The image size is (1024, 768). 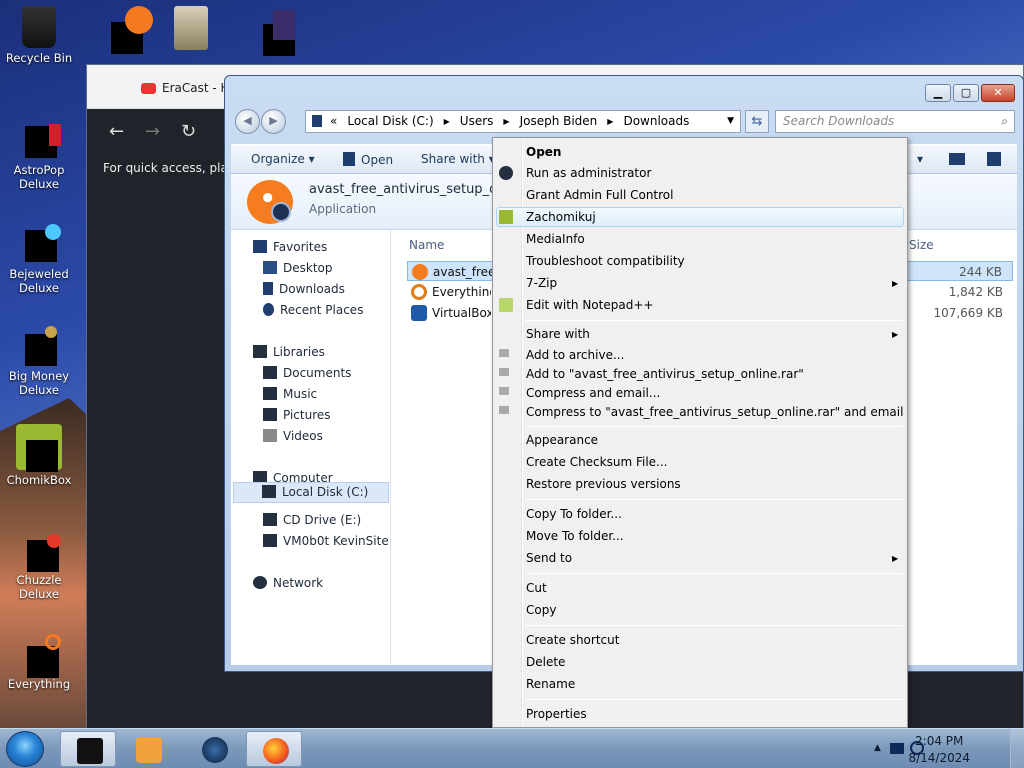 I want to click on menu-item-zachomikuj: Zachomikuj, so click(x=561, y=217).